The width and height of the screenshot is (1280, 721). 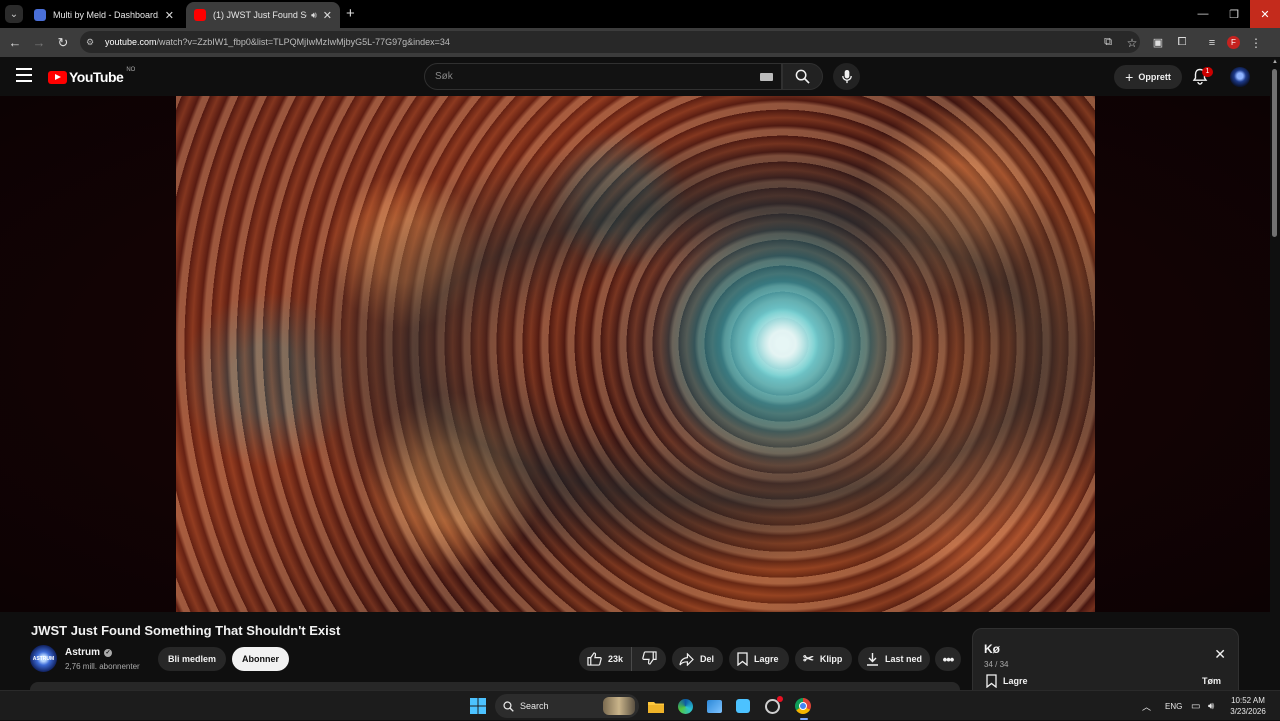 I want to click on scroll-up-icon: ▲, so click(x=1275, y=62).